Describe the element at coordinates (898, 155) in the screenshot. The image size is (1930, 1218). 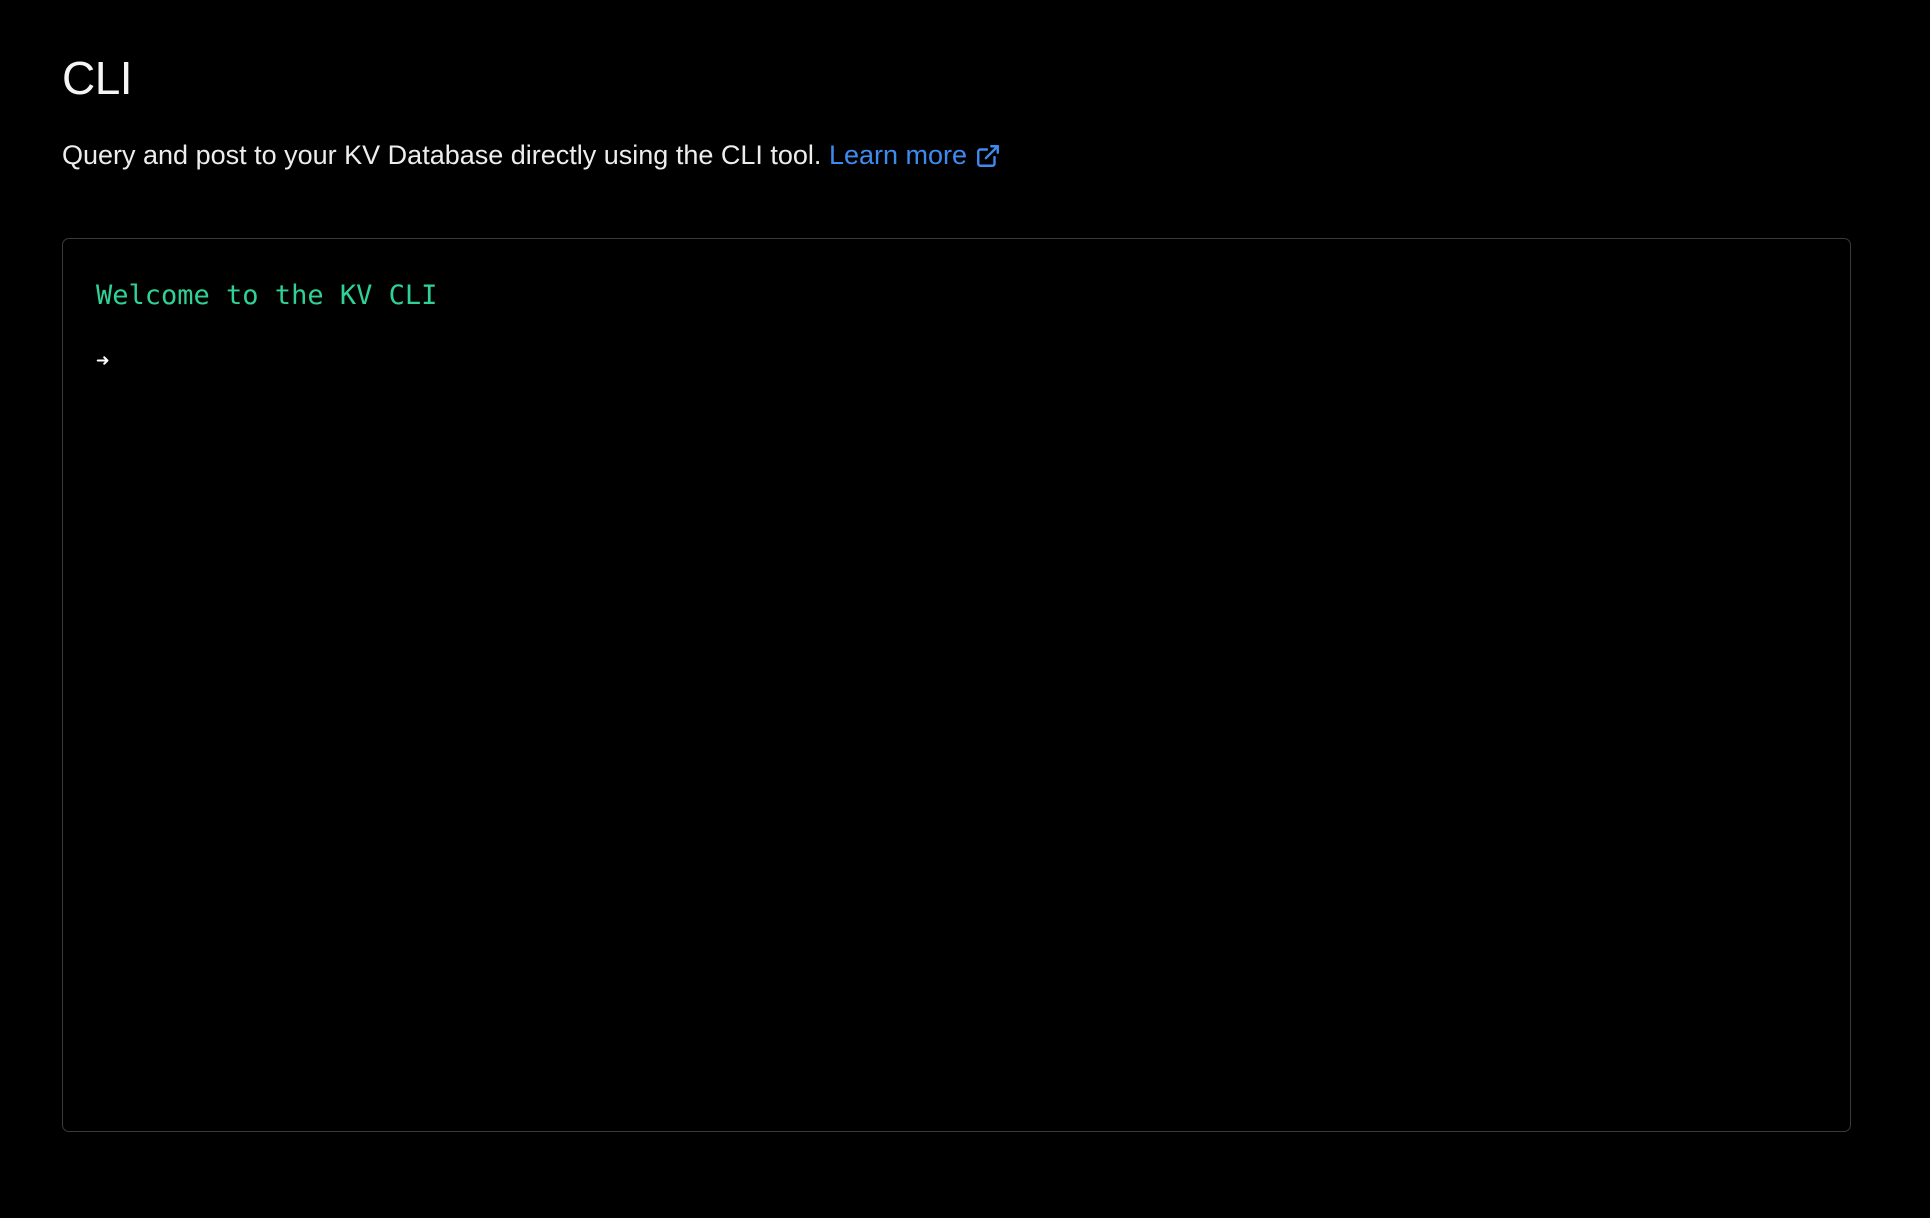
I see `learn-more-label: Learn more` at that location.